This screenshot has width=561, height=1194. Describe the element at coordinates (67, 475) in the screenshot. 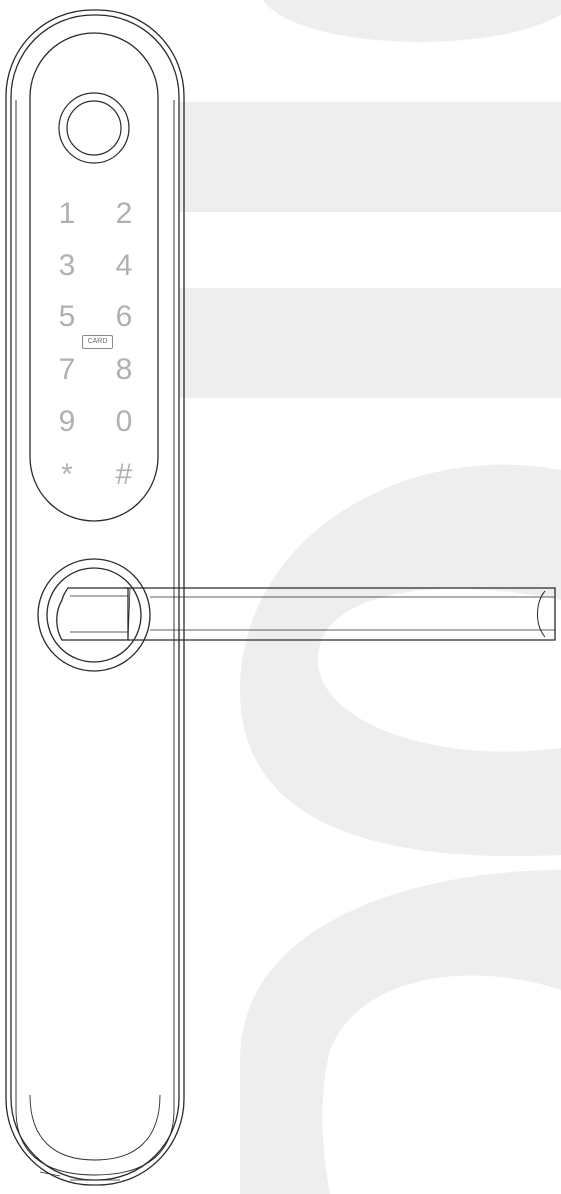

I see `key-star: *` at that location.